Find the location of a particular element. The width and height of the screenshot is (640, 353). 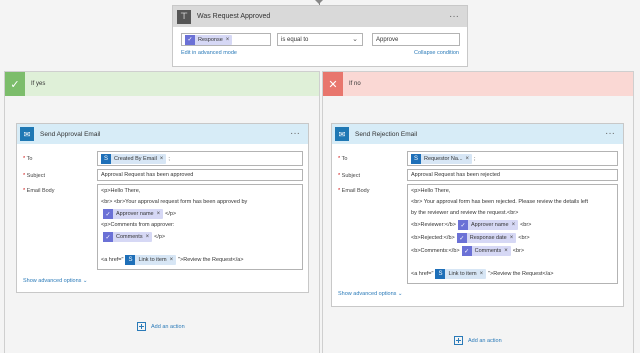

token-label: Response date is located at coordinates (488, 238).